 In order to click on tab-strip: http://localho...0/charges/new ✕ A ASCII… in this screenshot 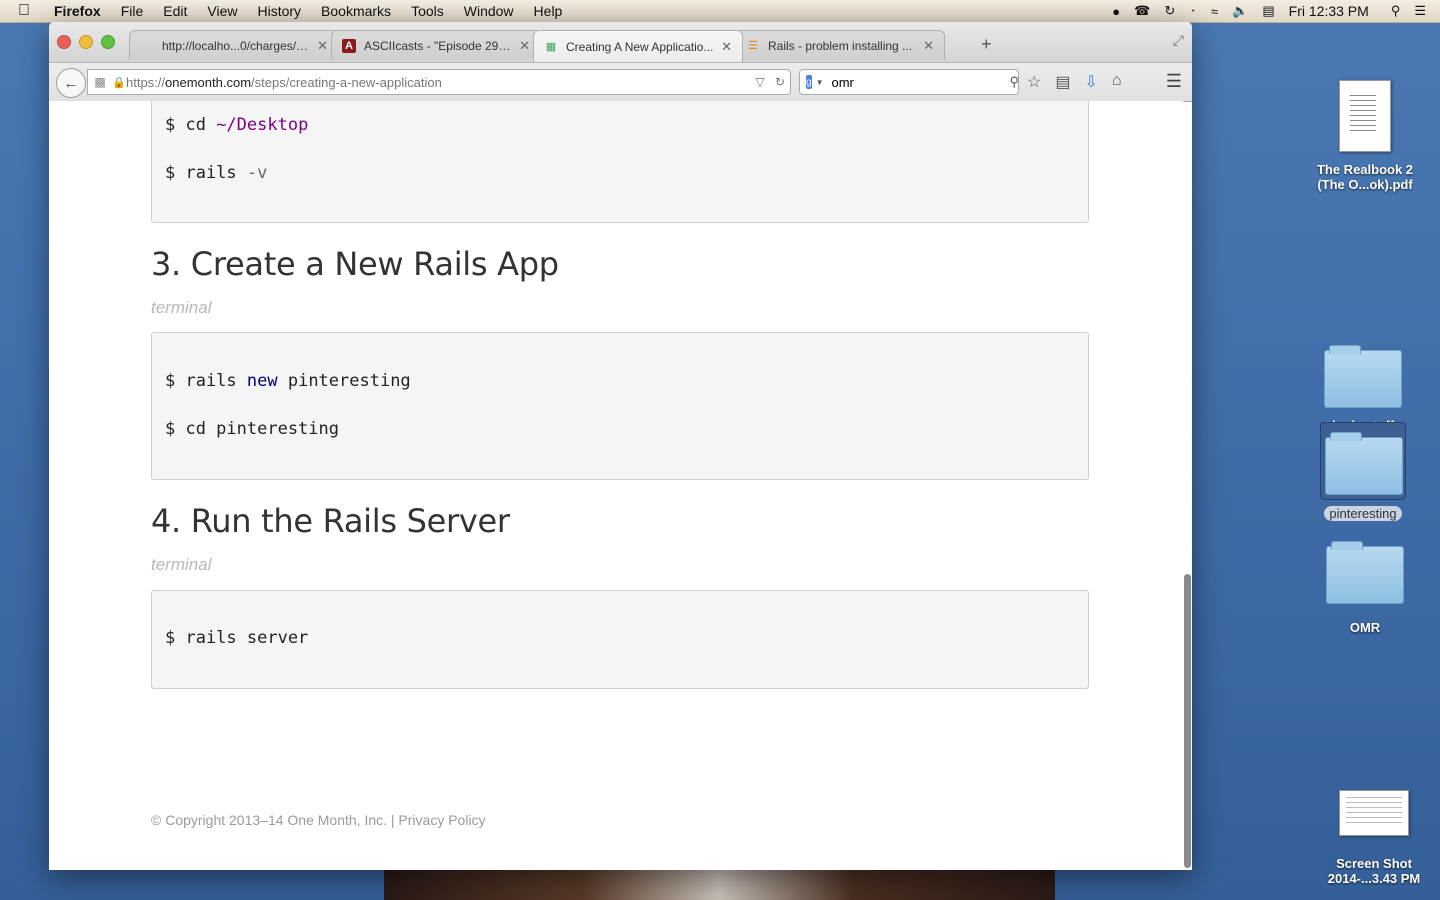, I will do `click(620, 42)`.